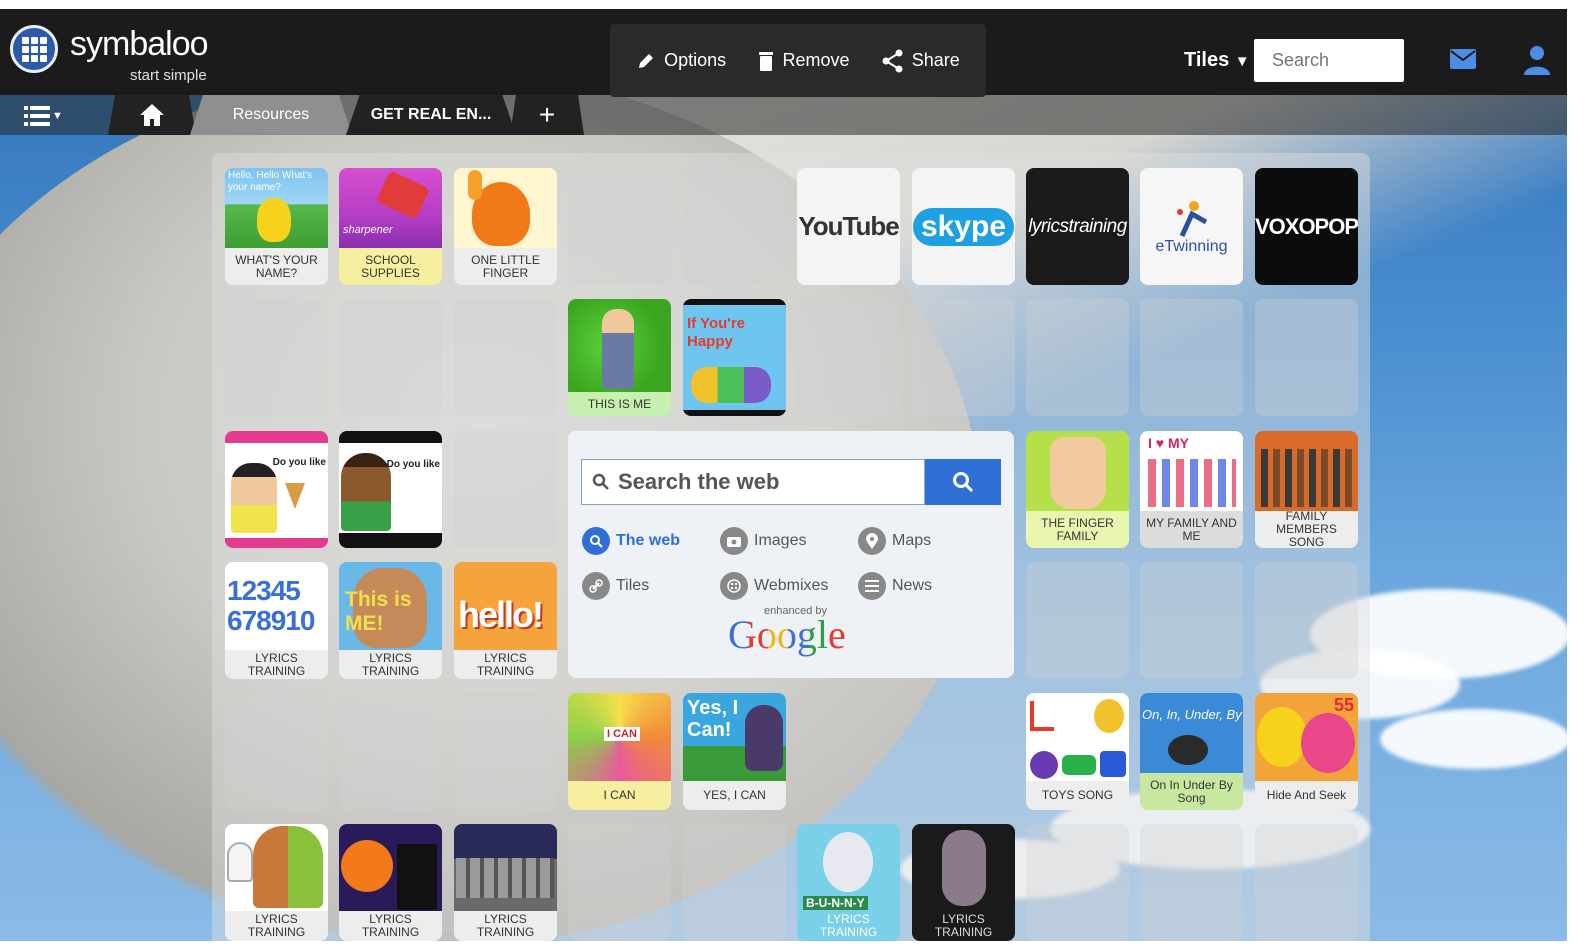 This screenshot has width=1587, height=952. I want to click on kid-costume-icon, so click(288, 867).